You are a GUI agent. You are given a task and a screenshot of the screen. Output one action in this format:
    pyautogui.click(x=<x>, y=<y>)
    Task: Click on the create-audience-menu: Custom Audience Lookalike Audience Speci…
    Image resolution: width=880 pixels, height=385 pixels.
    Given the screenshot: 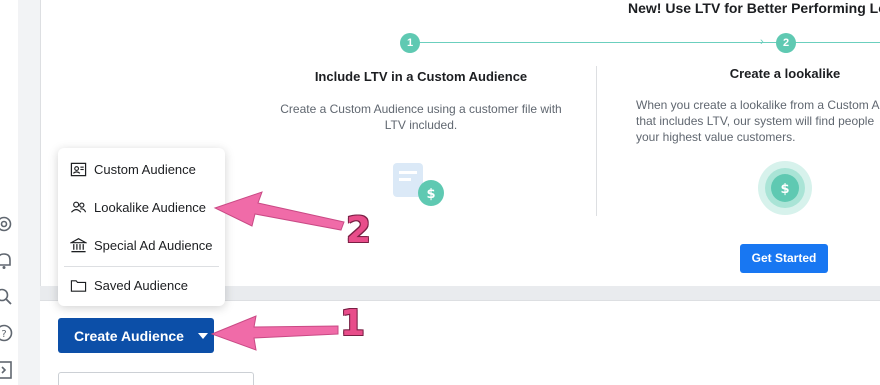 What is the action you would take?
    pyautogui.click(x=141, y=227)
    